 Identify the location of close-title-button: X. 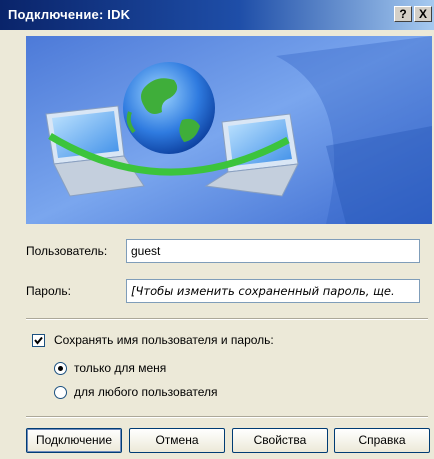
(423, 14).